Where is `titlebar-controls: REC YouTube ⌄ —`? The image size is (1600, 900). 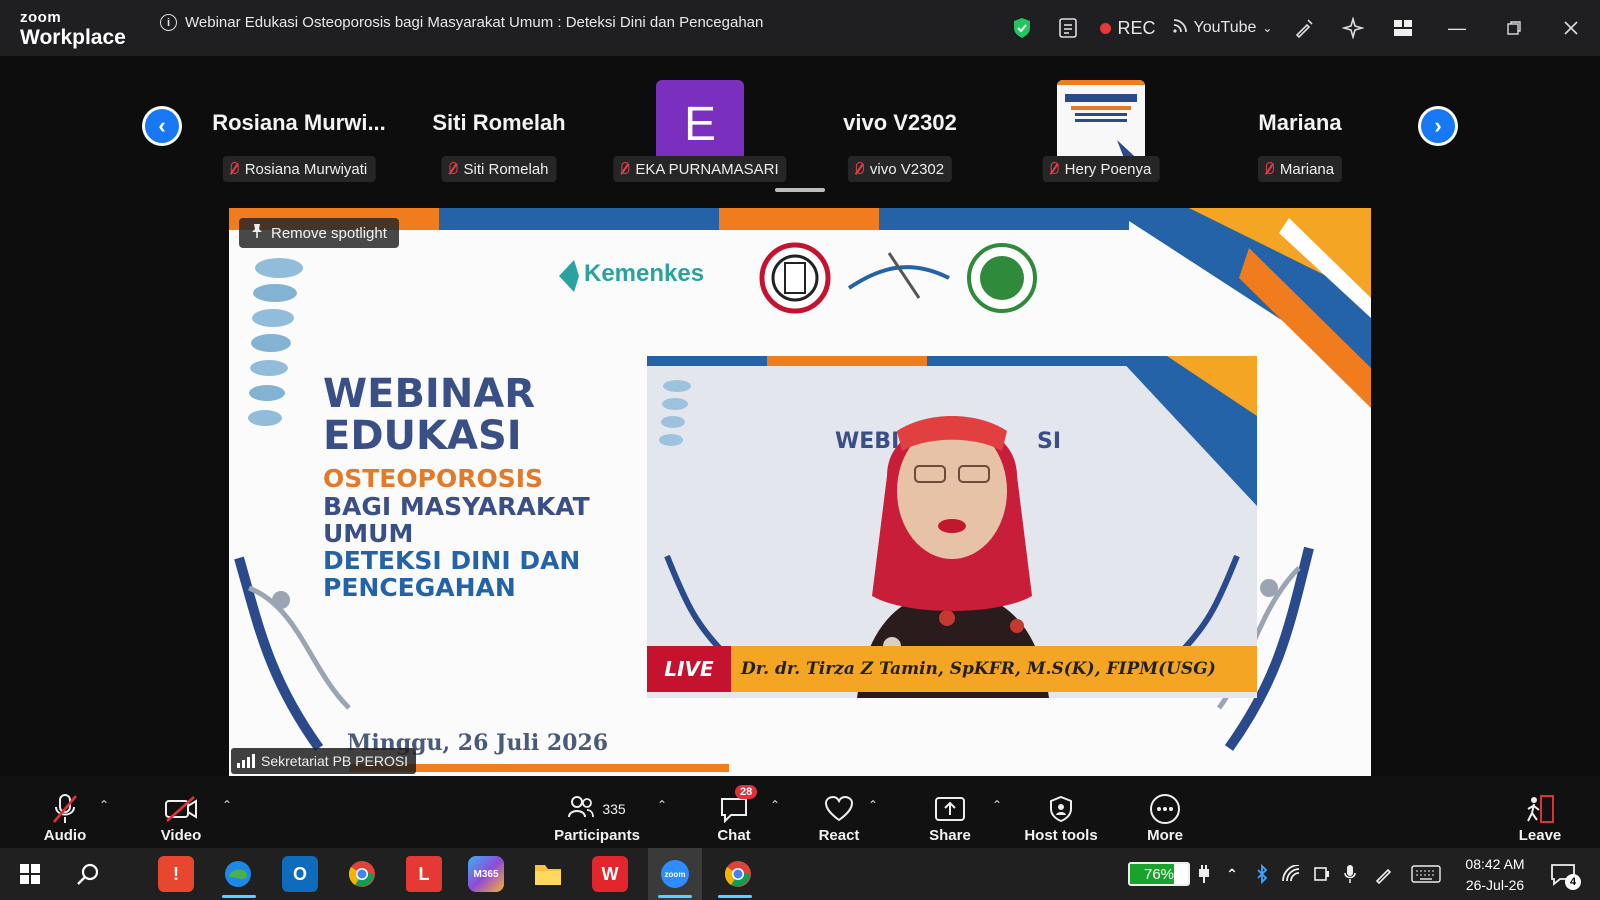 titlebar-controls: REC YouTube ⌄ — is located at coordinates (1300, 28).